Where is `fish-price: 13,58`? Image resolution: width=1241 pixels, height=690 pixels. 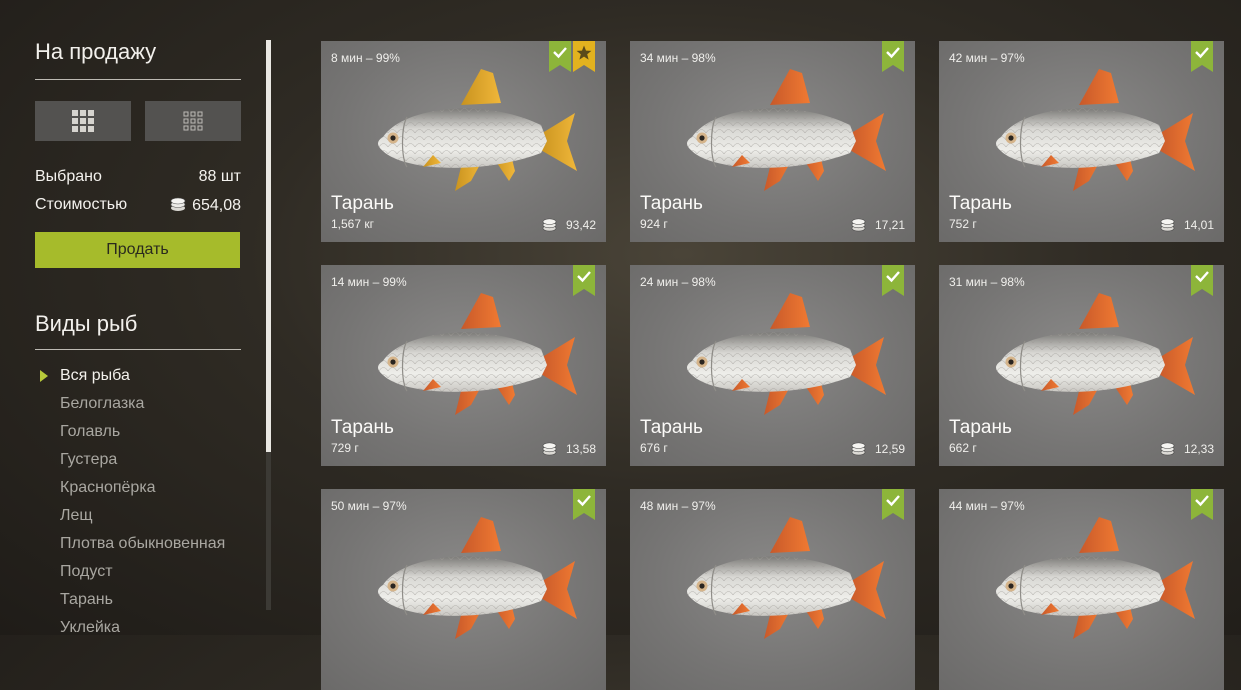
fish-price: 13,58 is located at coordinates (569, 448).